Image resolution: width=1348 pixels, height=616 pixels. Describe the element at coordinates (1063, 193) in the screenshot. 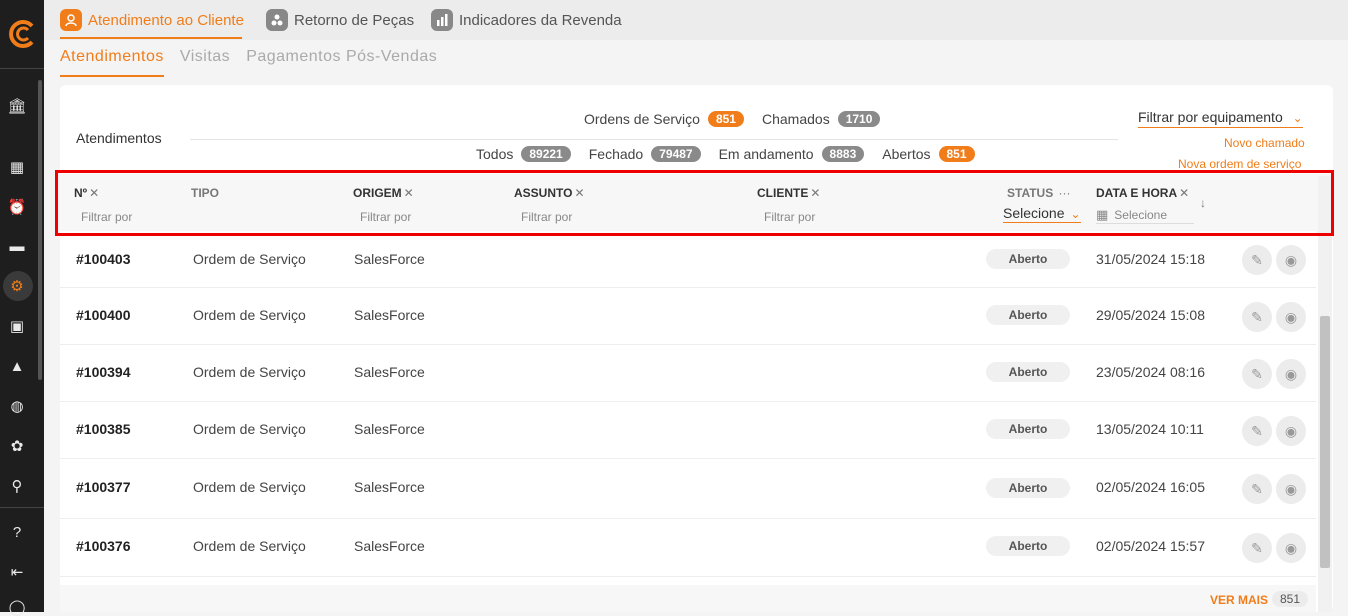

I see `more-icon: ···` at that location.